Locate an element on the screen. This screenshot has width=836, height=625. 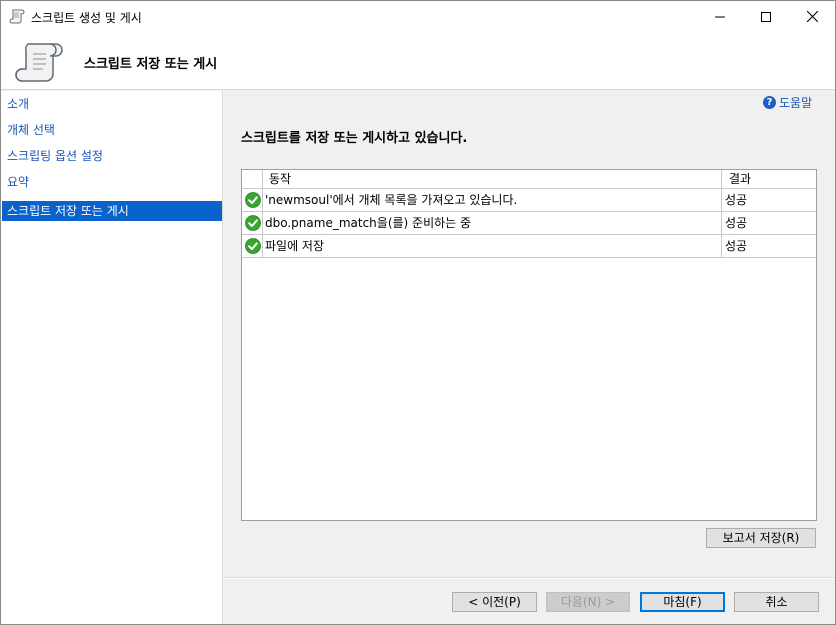
row-action-text: 'newmsoul'에서 개체 목록을 가져오고 있습니다. is located at coordinates (391, 200).